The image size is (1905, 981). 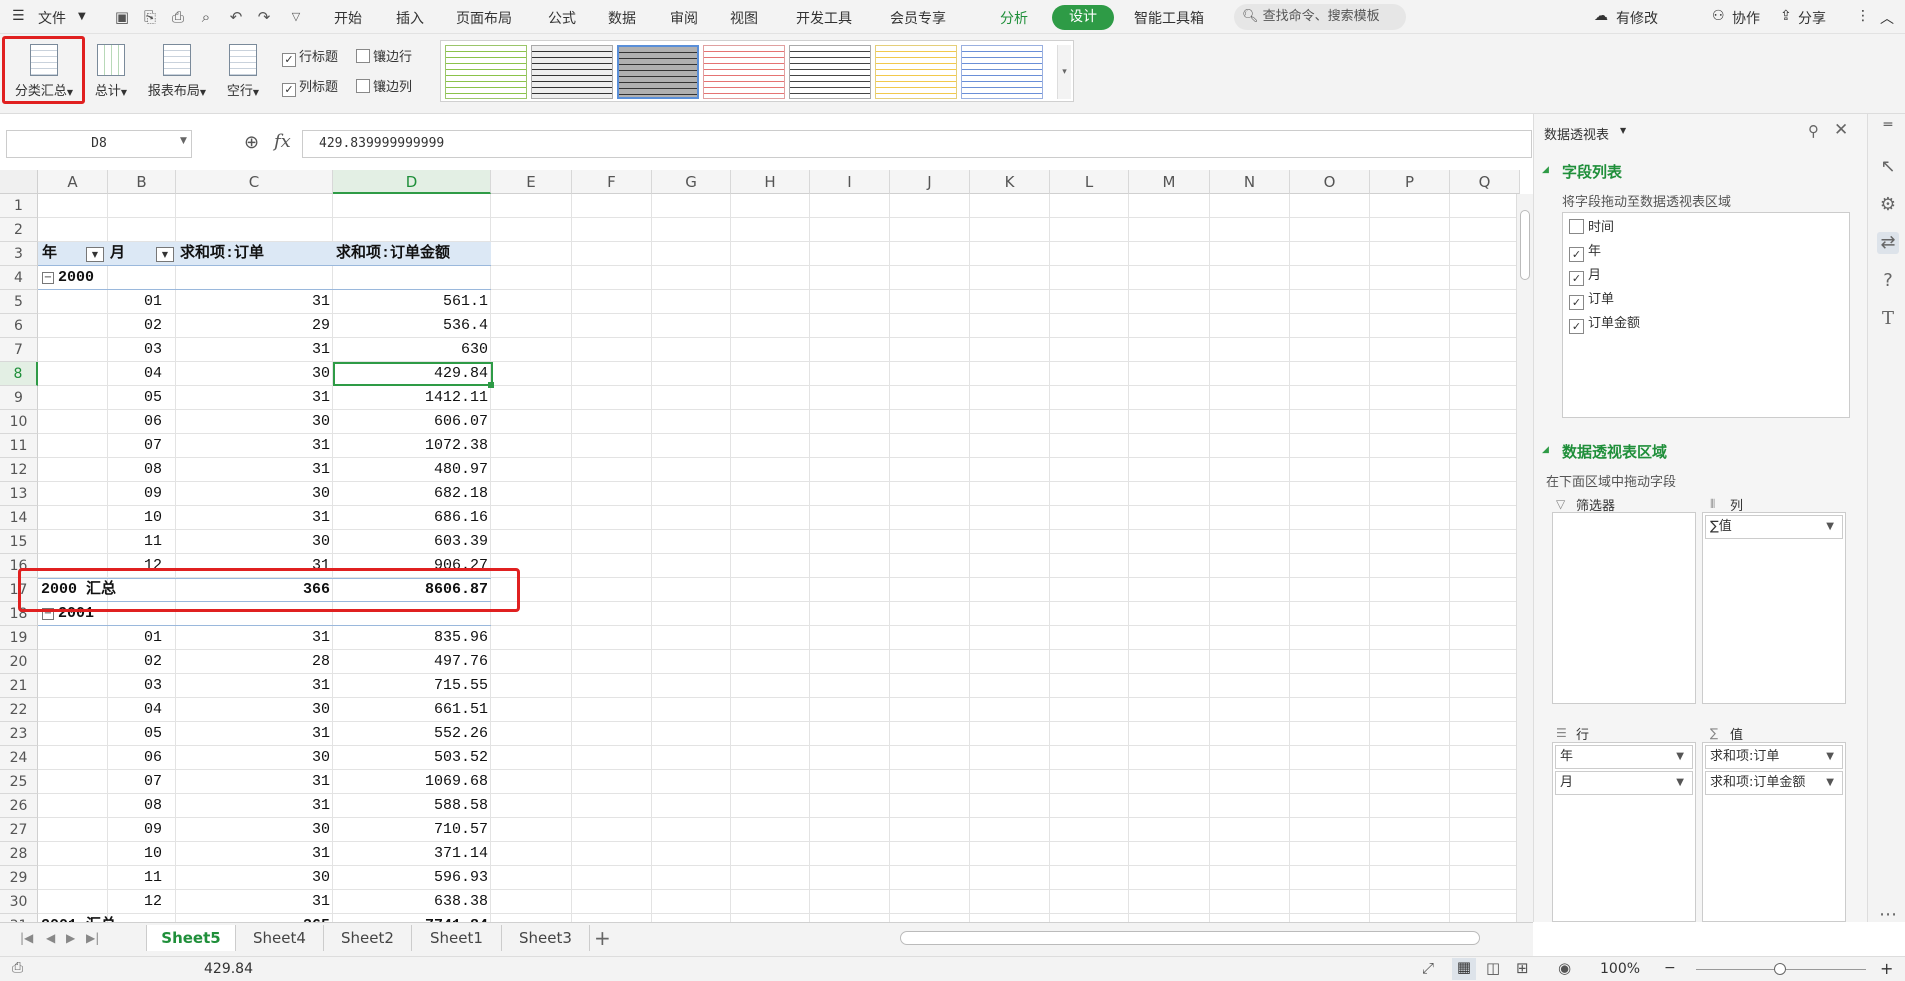 I want to click on column-field-values: ∑值 ▼, so click(x=1774, y=527).